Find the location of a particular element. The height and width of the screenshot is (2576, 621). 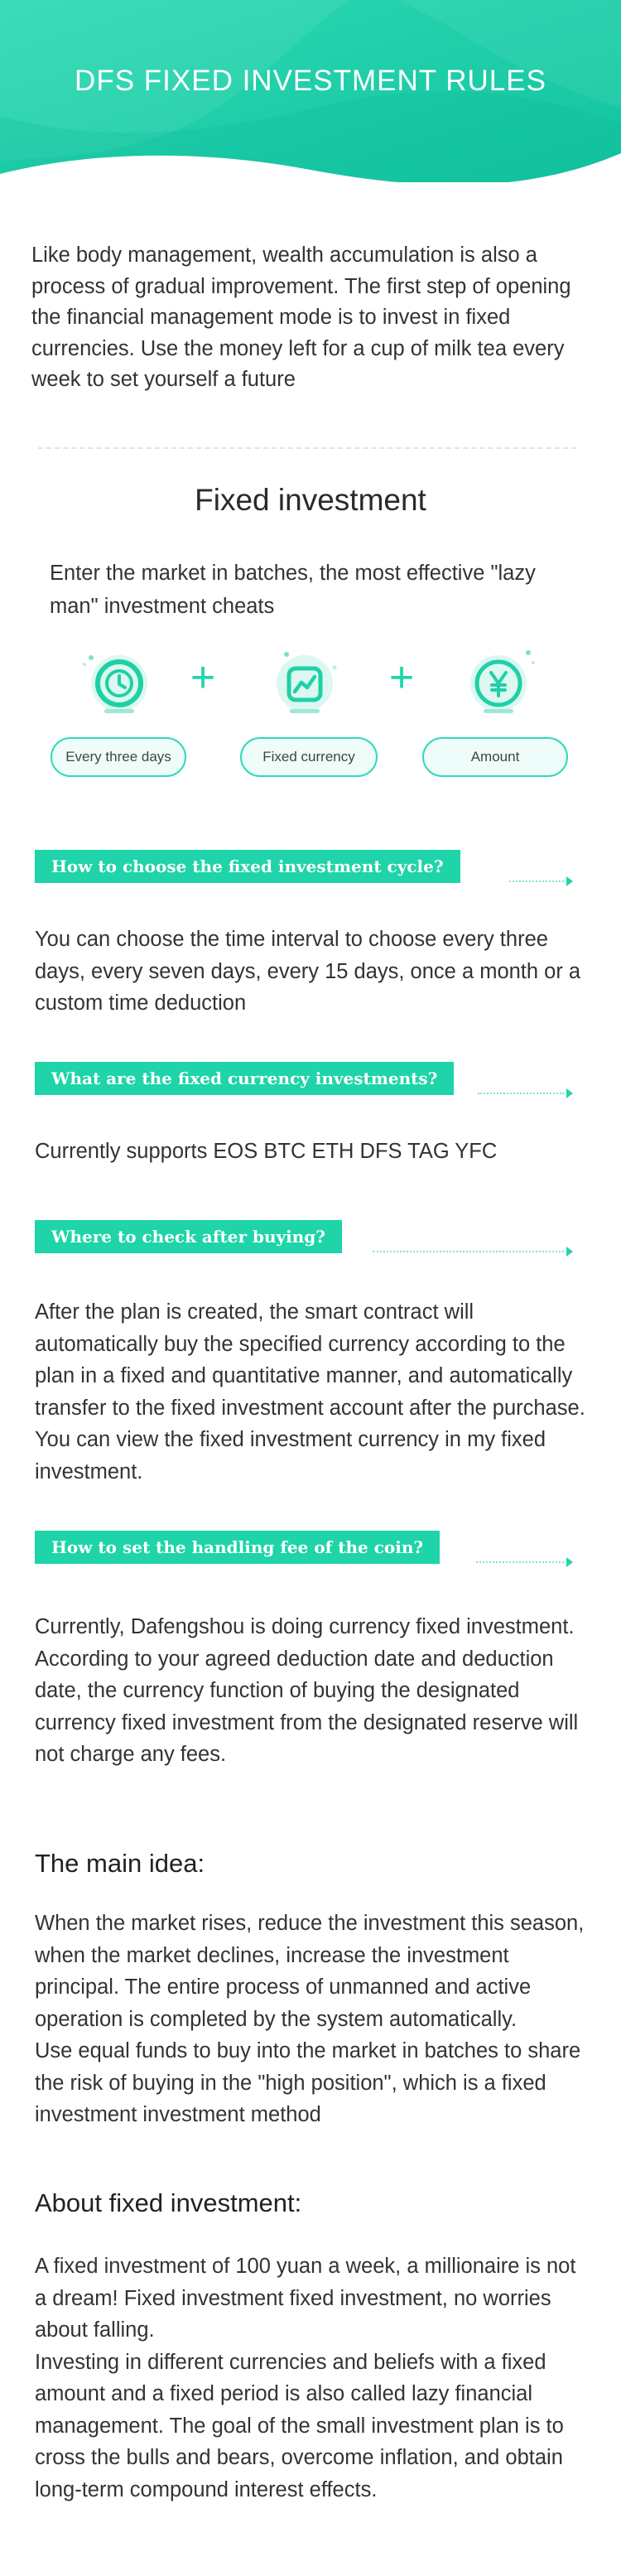

question-label: Where to check after buying? is located at coordinates (188, 1236).